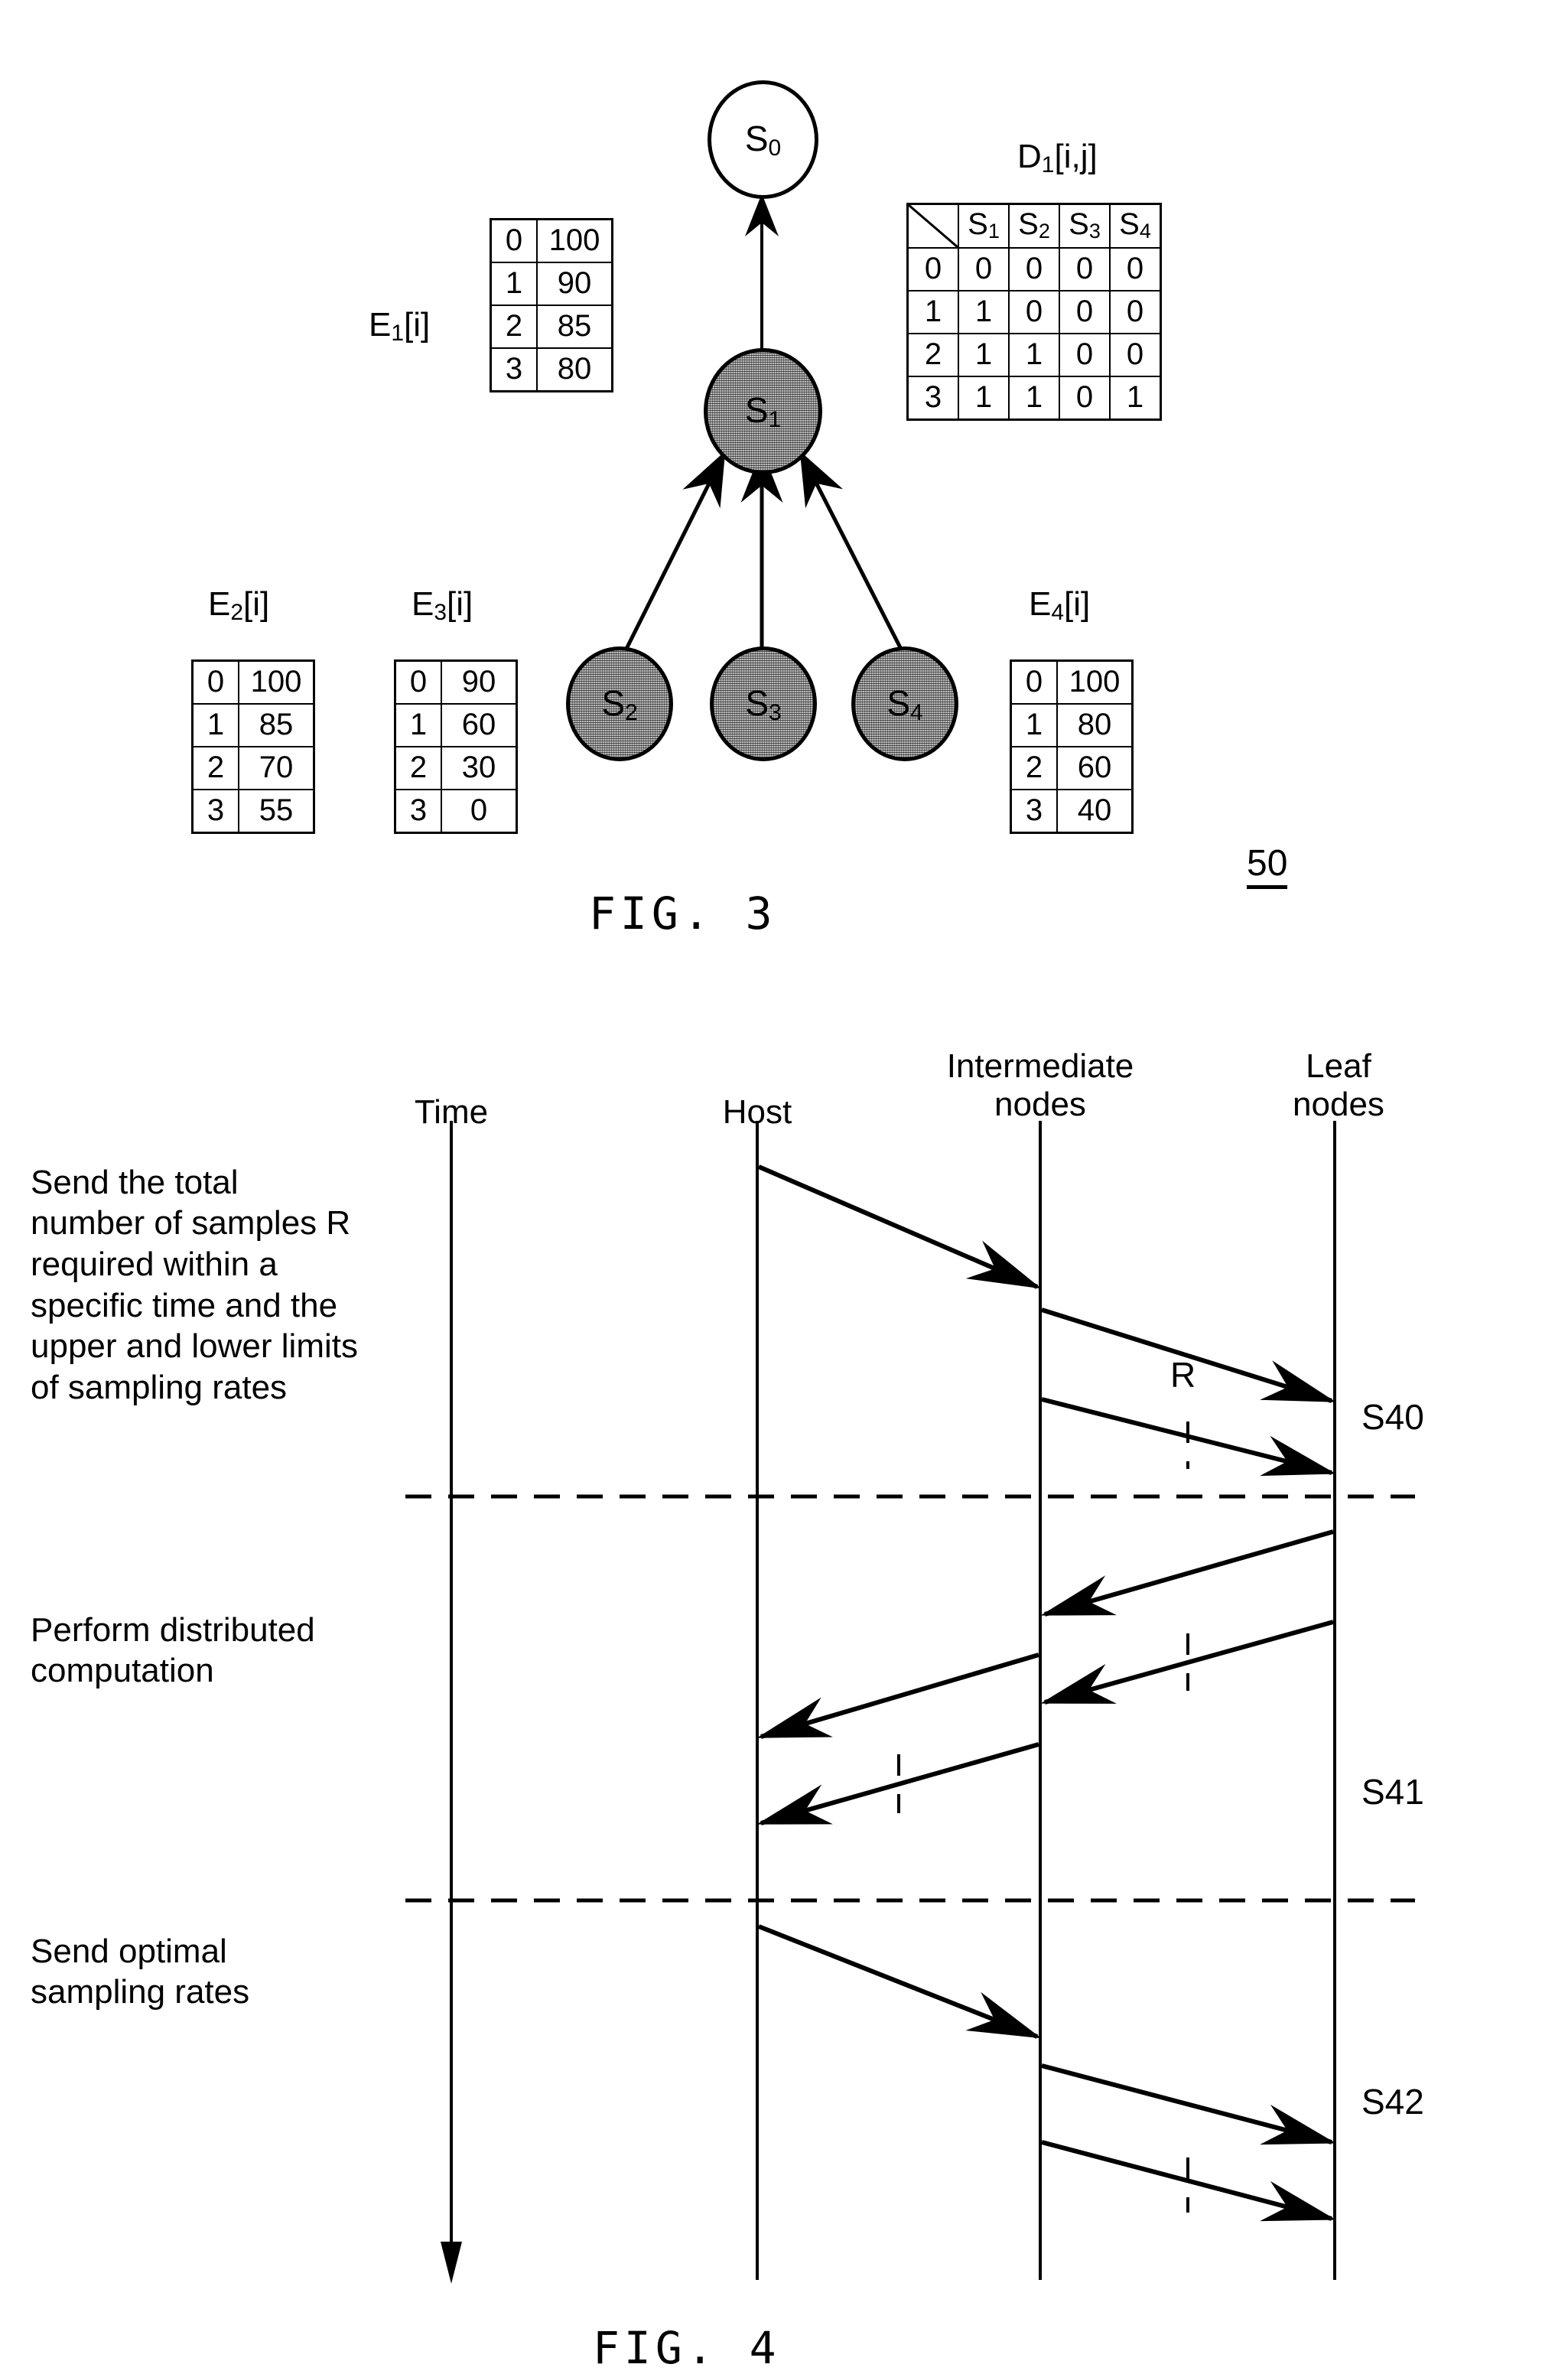 Image resolution: width=1568 pixels, height=2374 pixels. I want to click on figure-3-caption: FIG. 3, so click(683, 913).